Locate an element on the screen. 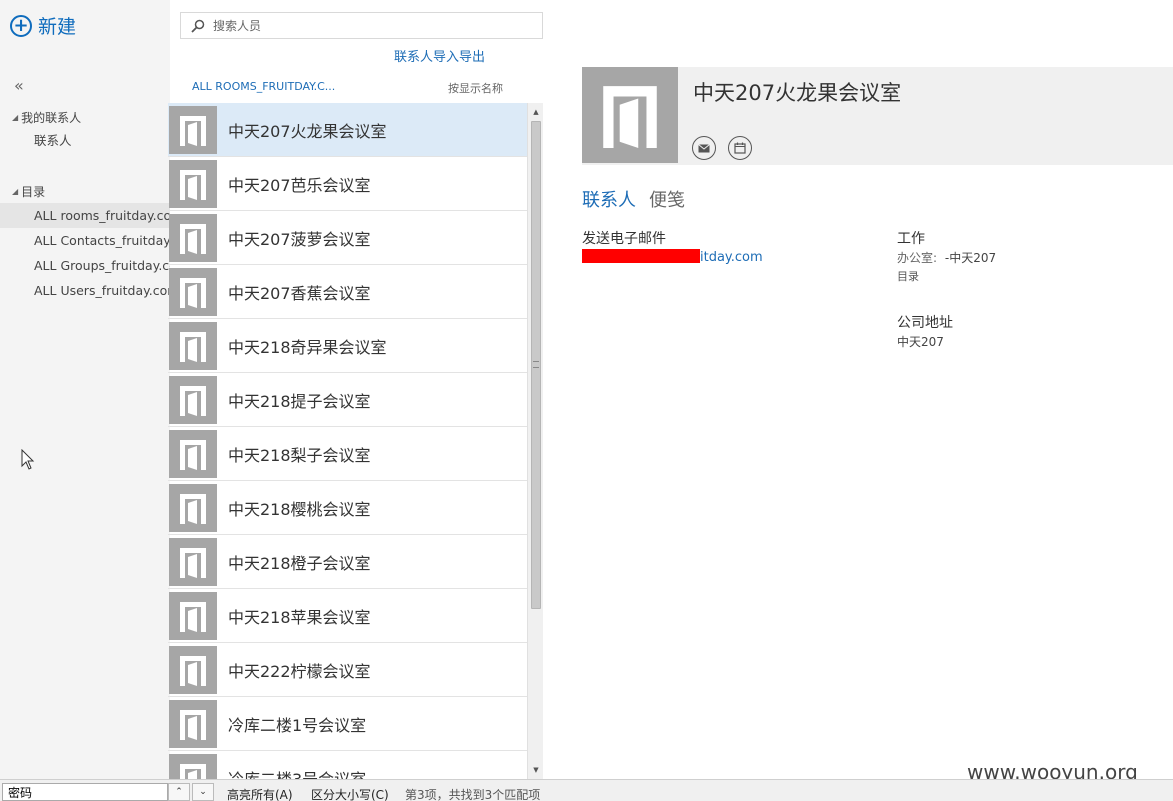  office-field: 办公室: -中天207 is located at coordinates (946, 257).